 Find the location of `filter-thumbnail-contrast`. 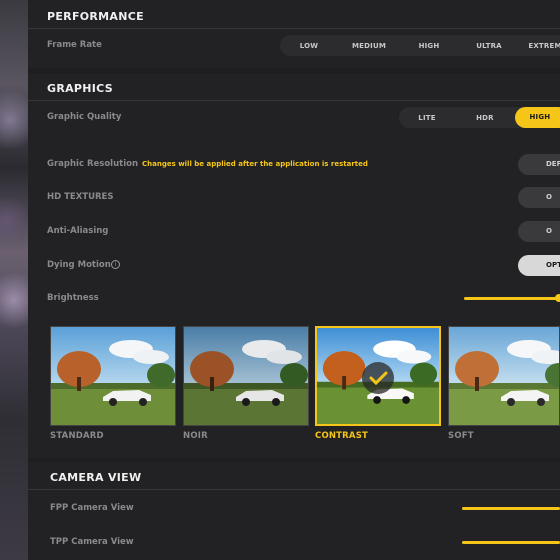

filter-thumbnail-contrast is located at coordinates (378, 376).